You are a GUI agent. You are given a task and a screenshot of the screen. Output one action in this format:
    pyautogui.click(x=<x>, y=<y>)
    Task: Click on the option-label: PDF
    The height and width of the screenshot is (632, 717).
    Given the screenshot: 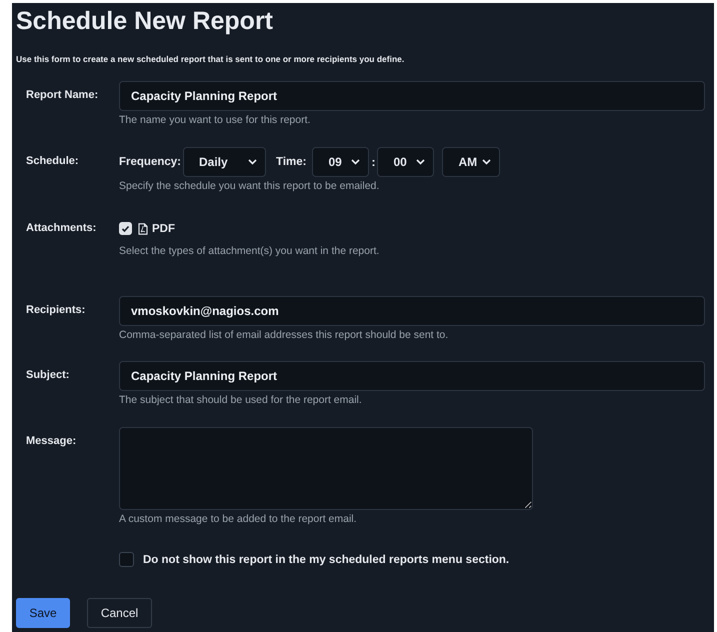 What is the action you would take?
    pyautogui.click(x=163, y=228)
    